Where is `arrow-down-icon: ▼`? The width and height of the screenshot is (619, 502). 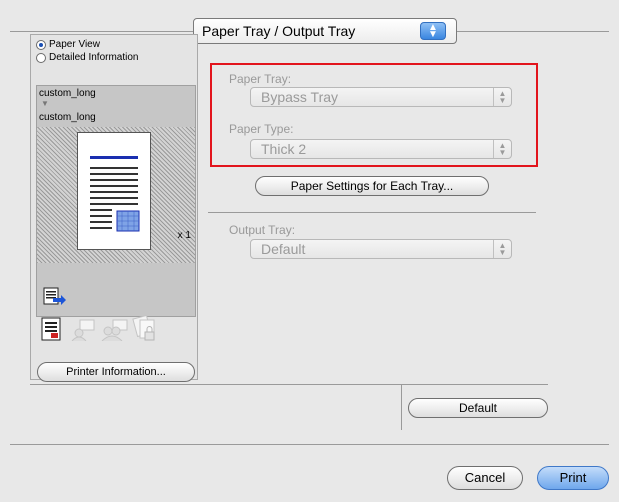
arrow-down-icon: ▼ is located at coordinates (45, 103).